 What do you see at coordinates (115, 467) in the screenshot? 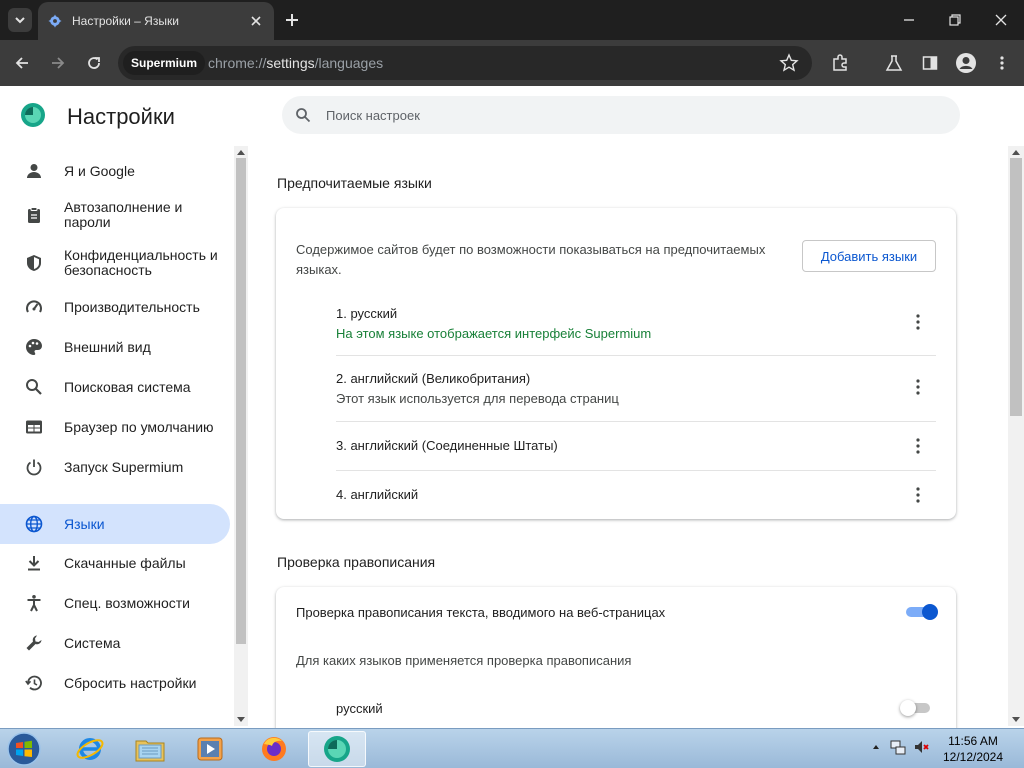
I see `sidebar-item-on-startup: Запуск Supermium` at bounding box center [115, 467].